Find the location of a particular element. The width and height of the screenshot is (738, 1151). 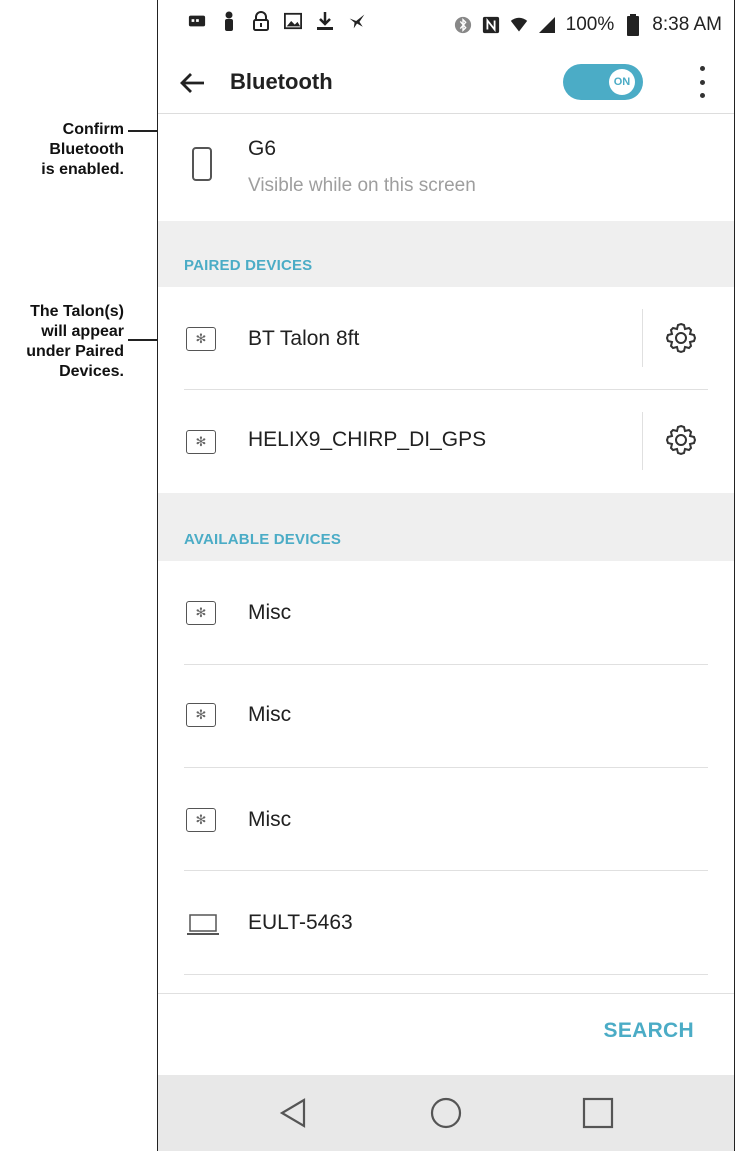

nav-back-button is located at coordinates (293, 1113).